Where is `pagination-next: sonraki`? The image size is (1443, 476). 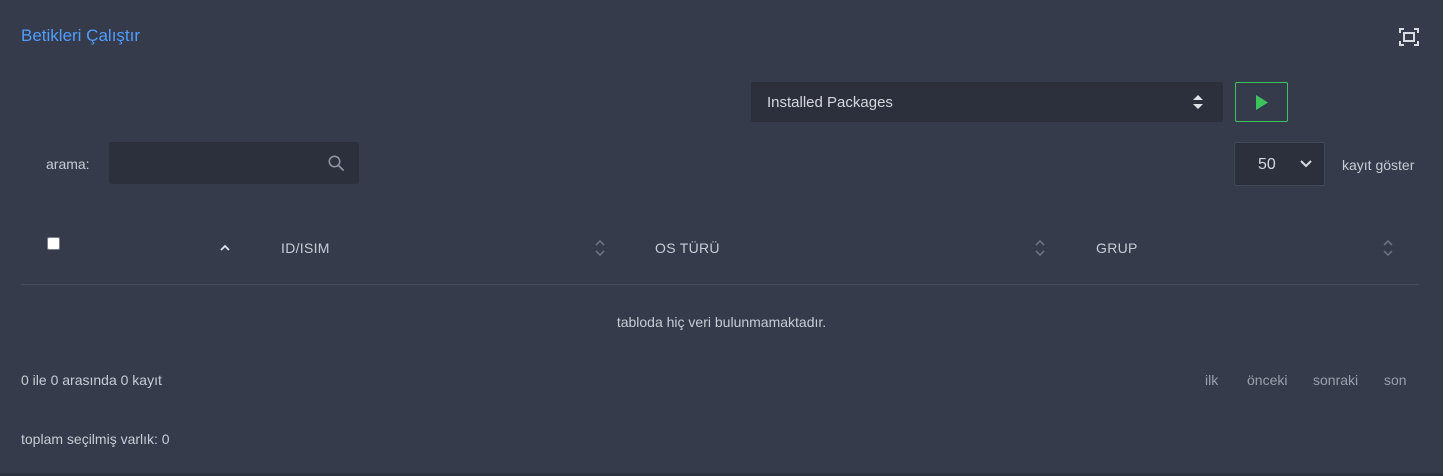 pagination-next: sonraki is located at coordinates (1335, 380).